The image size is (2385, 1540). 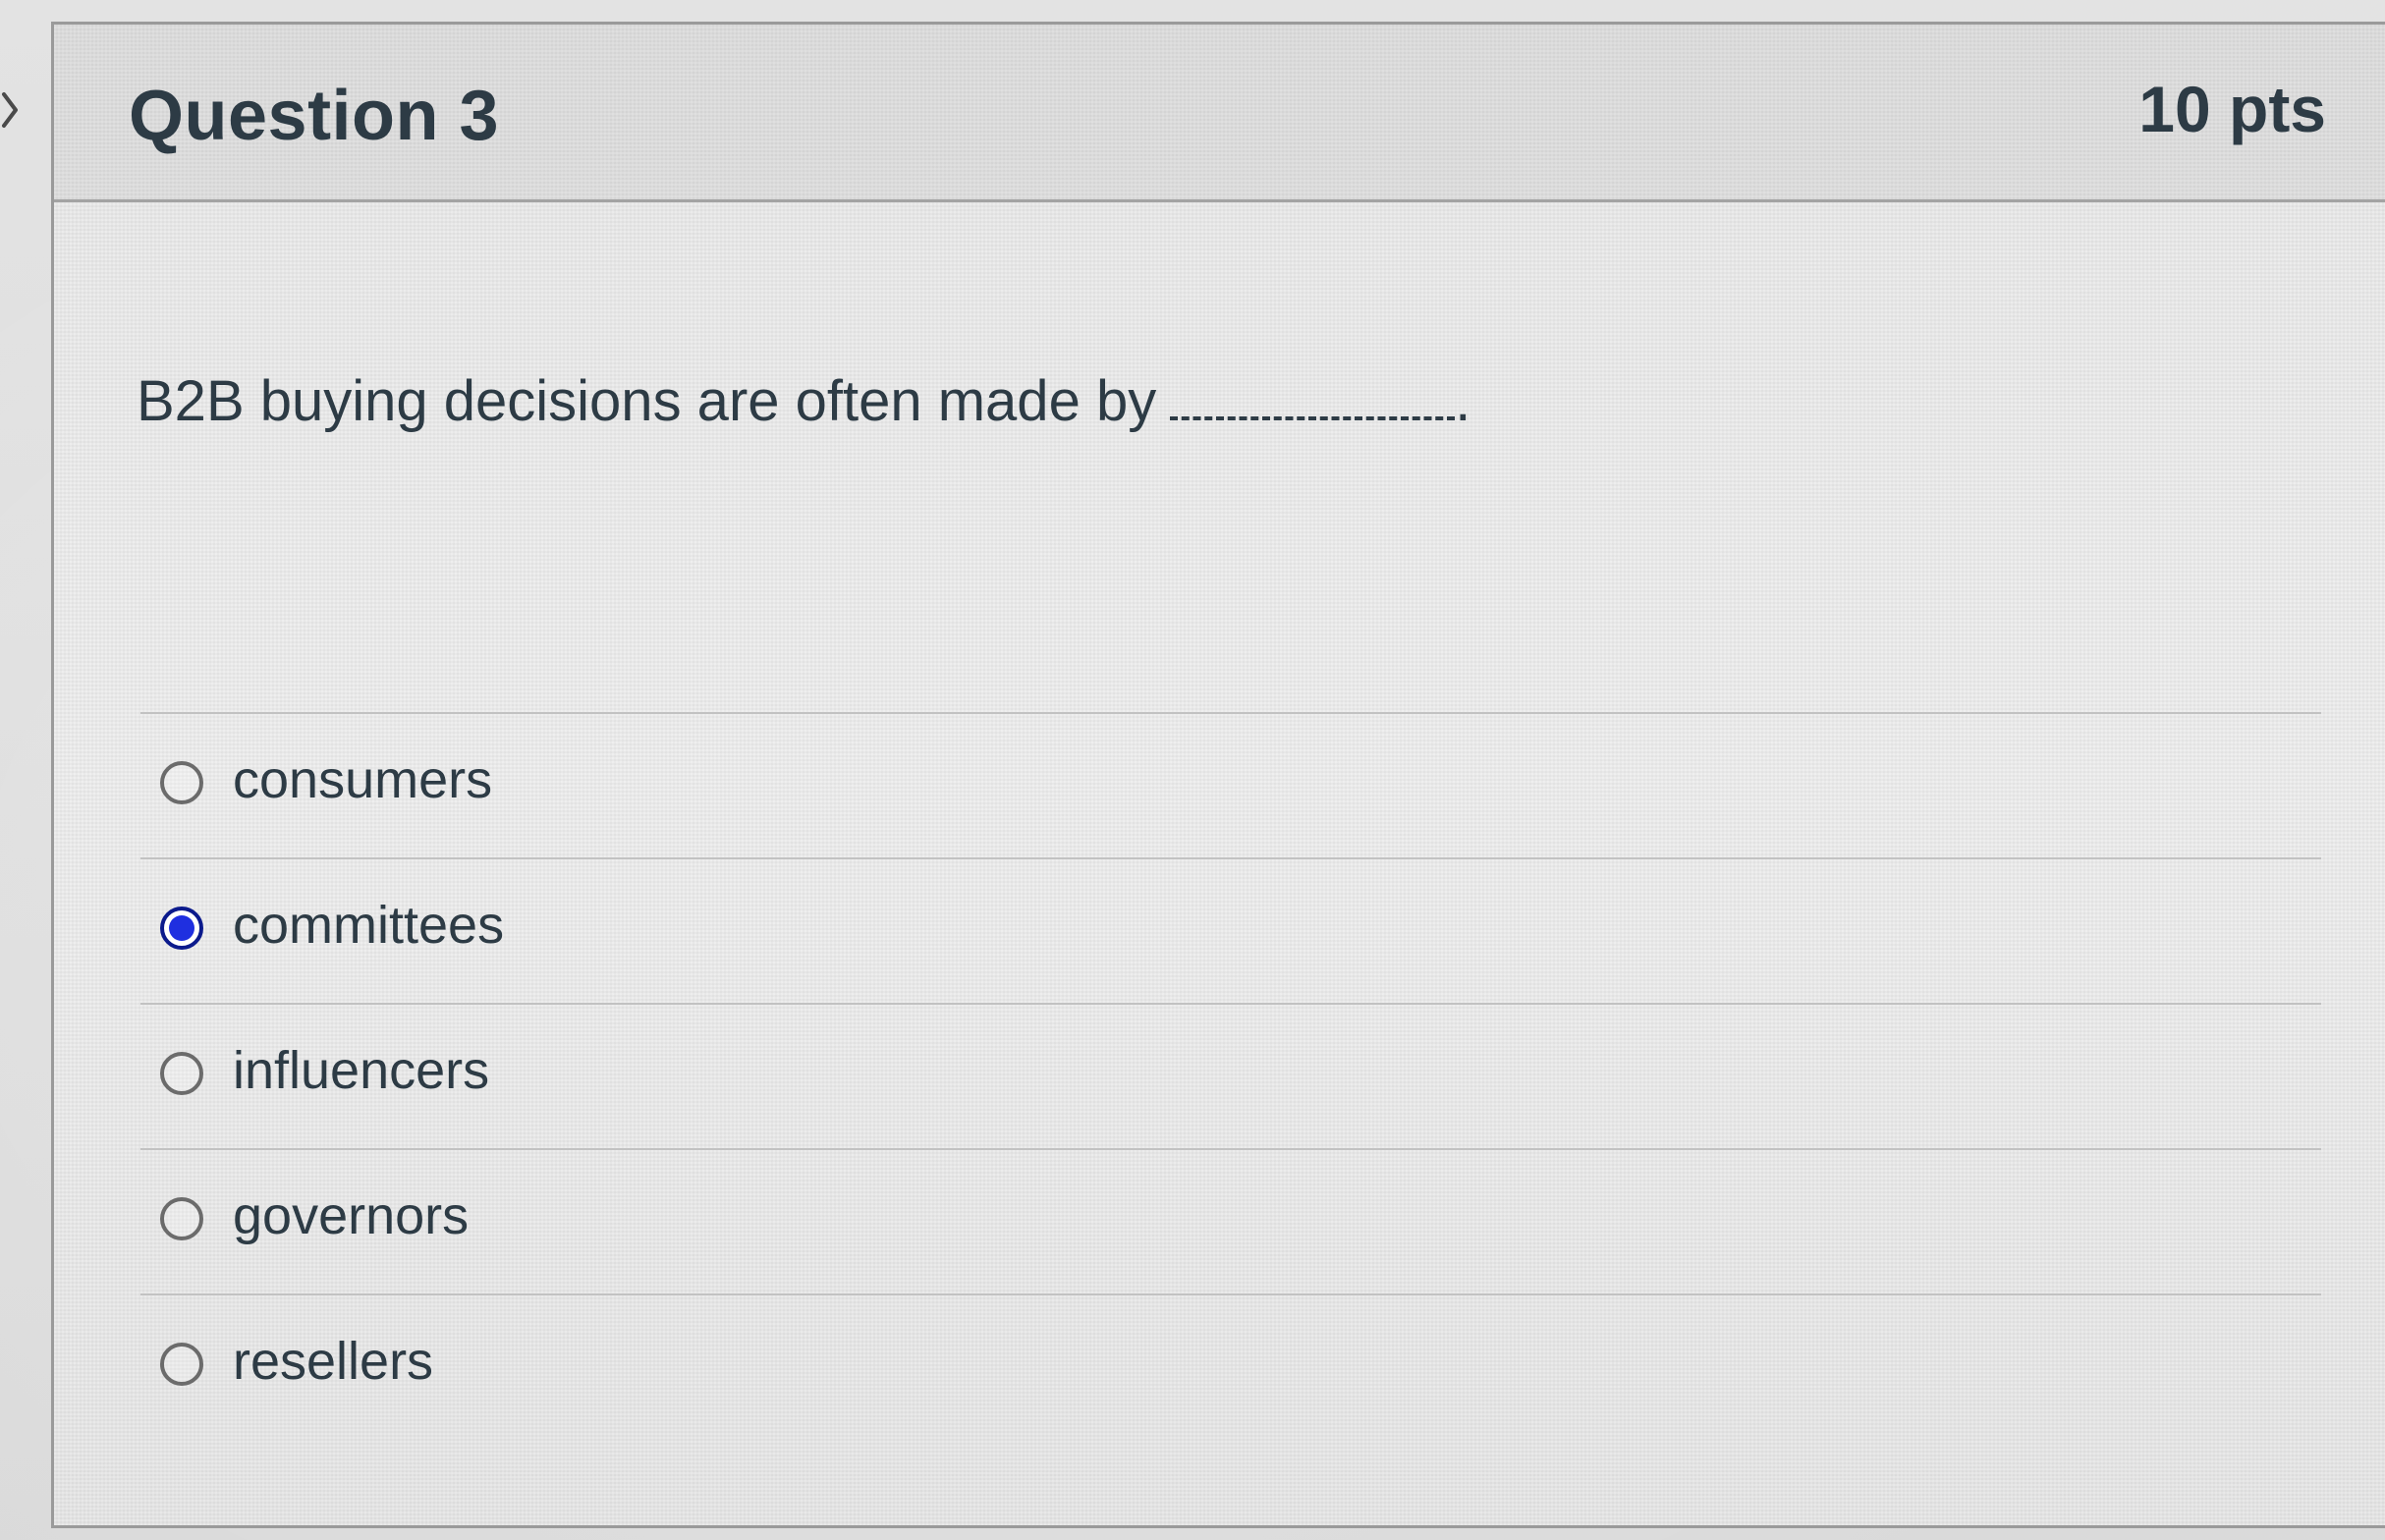 I want to click on answer-blank, so click(x=1313, y=398).